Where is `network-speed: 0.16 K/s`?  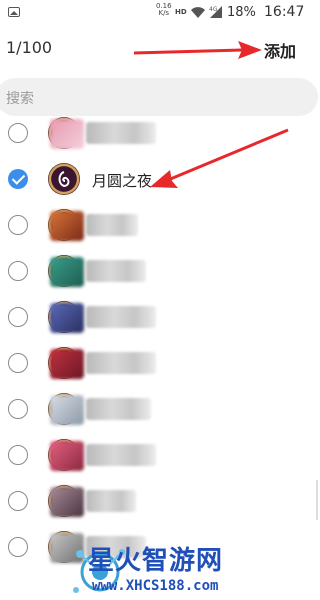 network-speed: 0.16 K/s is located at coordinates (164, 9).